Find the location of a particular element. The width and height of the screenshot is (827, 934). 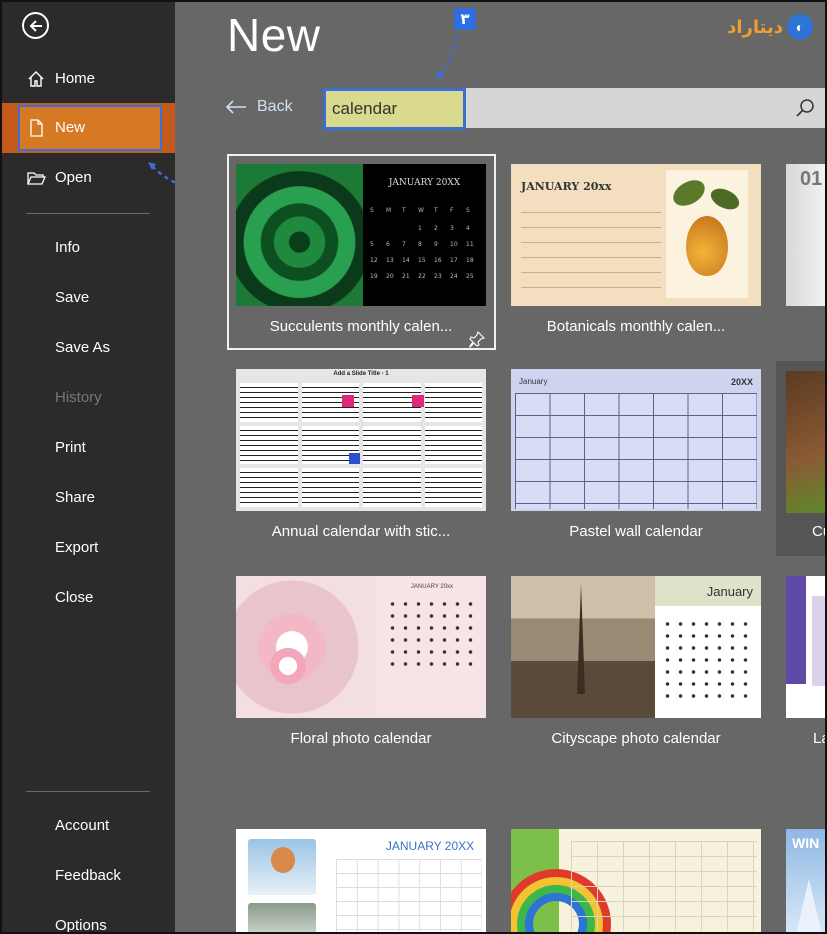

svg-text: 19 is located at coordinates (374, 276).